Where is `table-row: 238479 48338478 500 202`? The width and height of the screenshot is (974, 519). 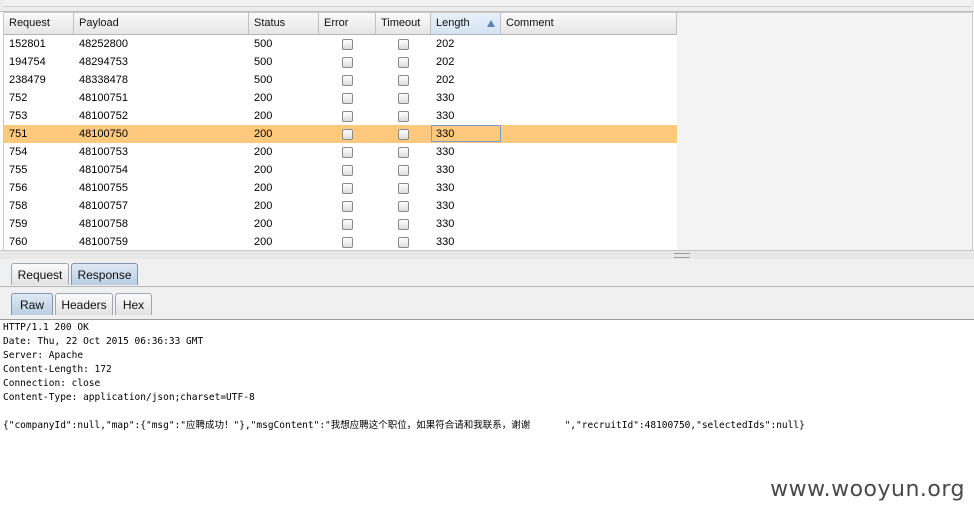
table-row: 238479 48338478 500 202 is located at coordinates (340, 80).